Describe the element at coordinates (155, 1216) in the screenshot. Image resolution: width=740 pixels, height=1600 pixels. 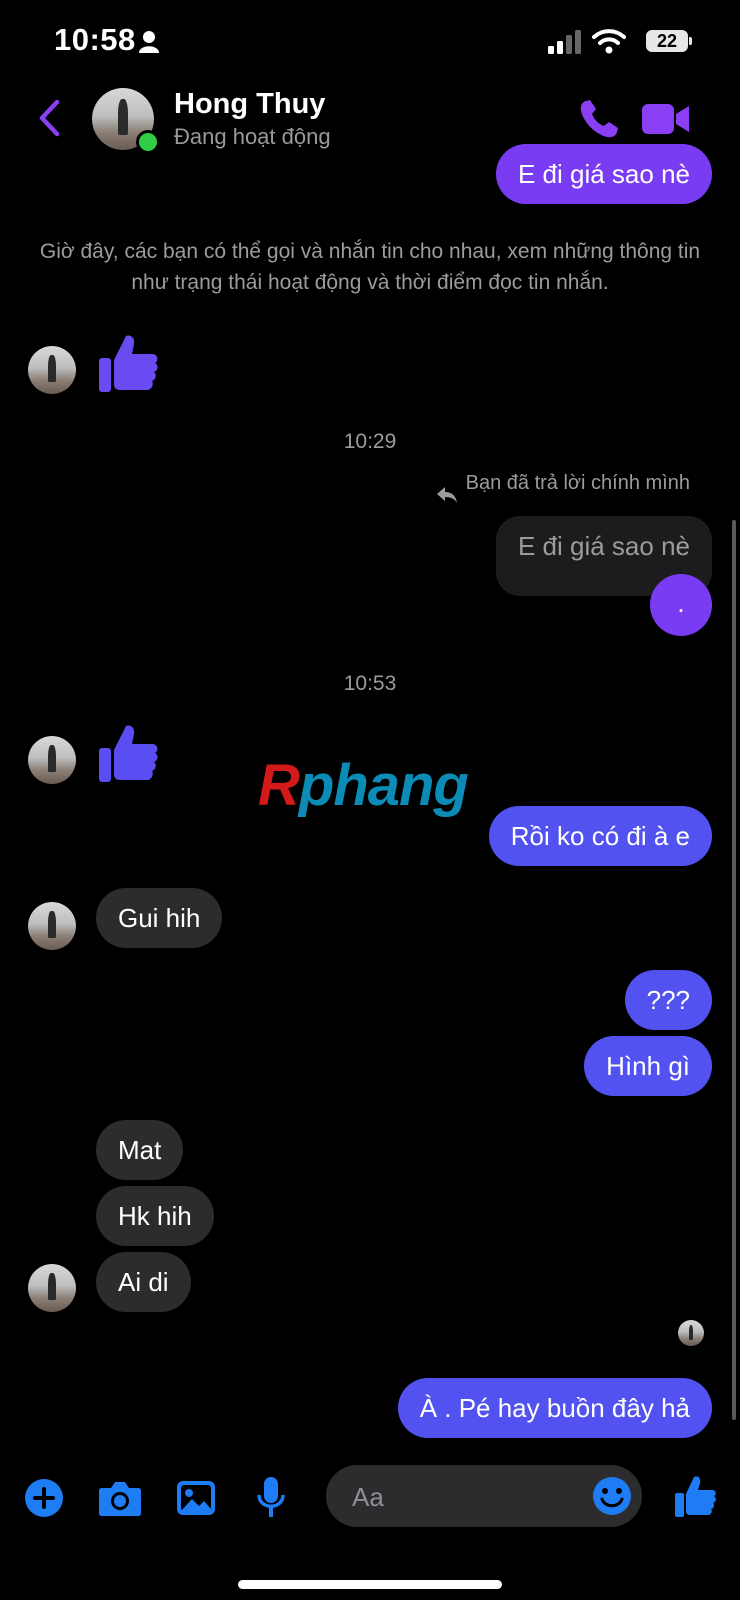
I see `message-incoming: Hk hih` at that location.